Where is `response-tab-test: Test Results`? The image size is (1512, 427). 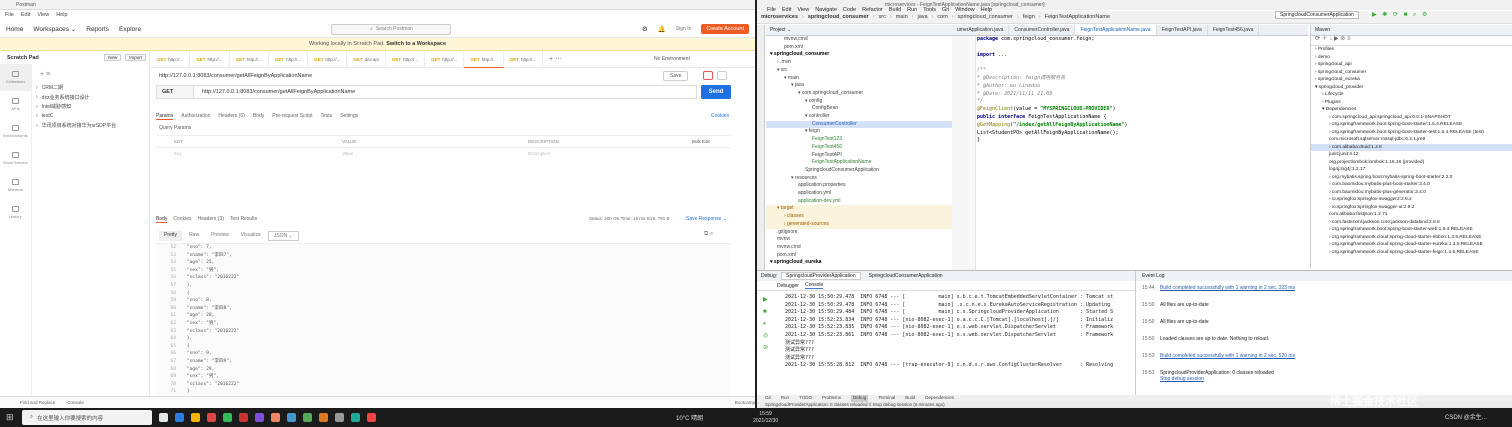
response-tab-test: Test Results is located at coordinates (243, 219).